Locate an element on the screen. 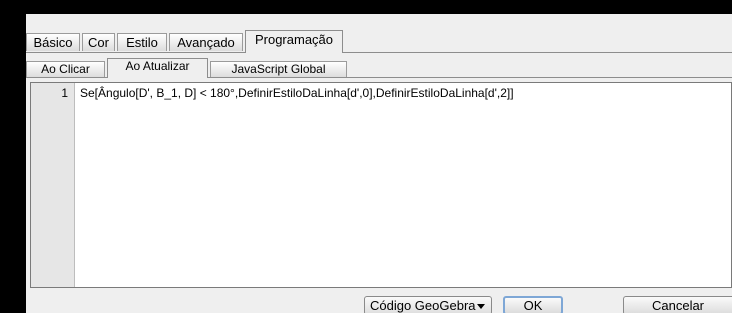  properties-tab-bar: Básico Cor Estilo Avançado Programação is located at coordinates (379, 41).